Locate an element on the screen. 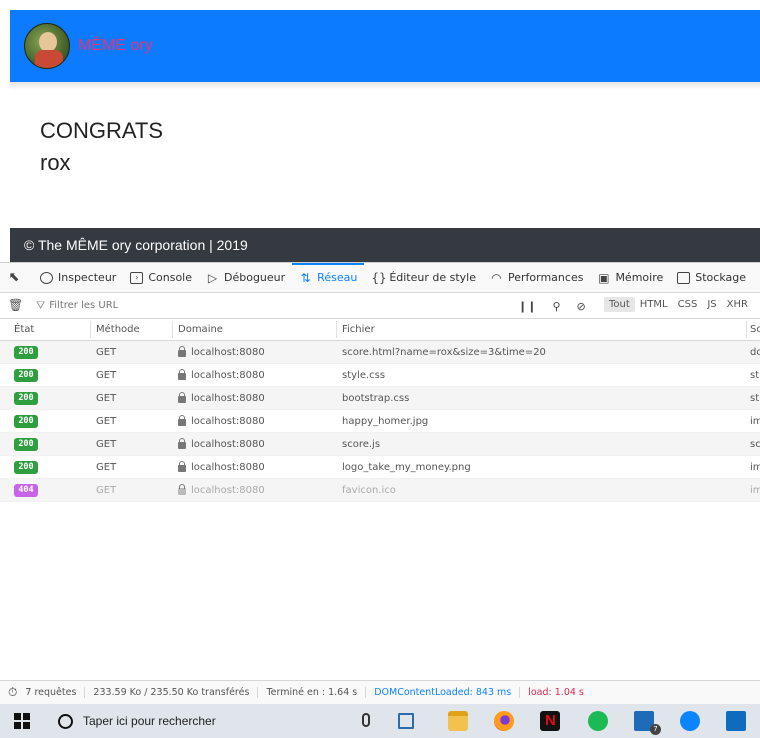 This screenshot has height=738, width=760. microphone-icon is located at coordinates (366, 720).